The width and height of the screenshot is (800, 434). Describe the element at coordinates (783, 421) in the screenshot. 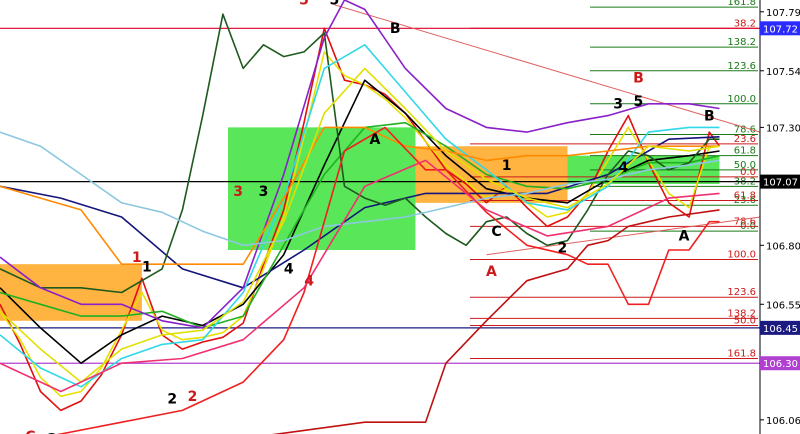

I see `axis-tick-label: 106.06` at that location.